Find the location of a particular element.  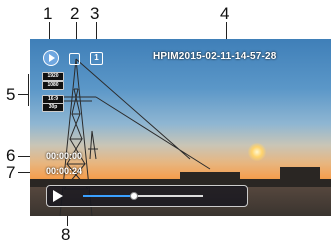

total-time: 00:00:24 is located at coordinates (64, 171).